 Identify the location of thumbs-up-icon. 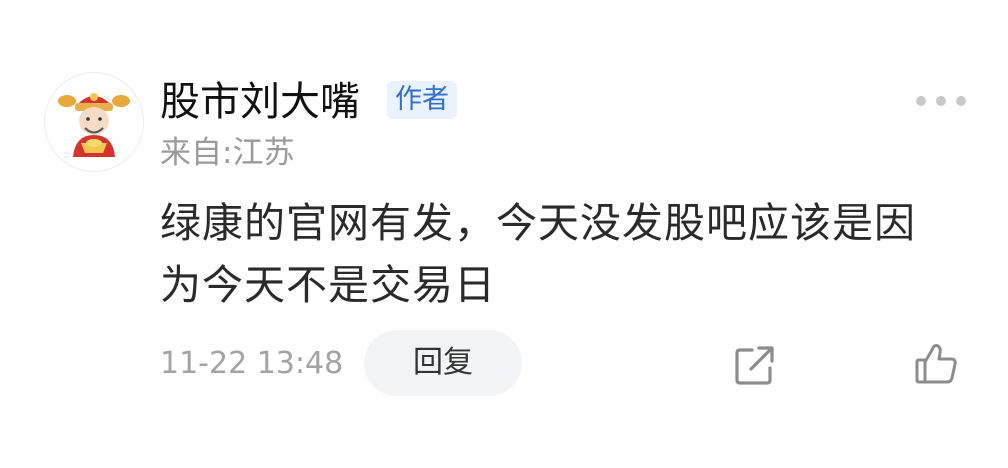
(936, 364).